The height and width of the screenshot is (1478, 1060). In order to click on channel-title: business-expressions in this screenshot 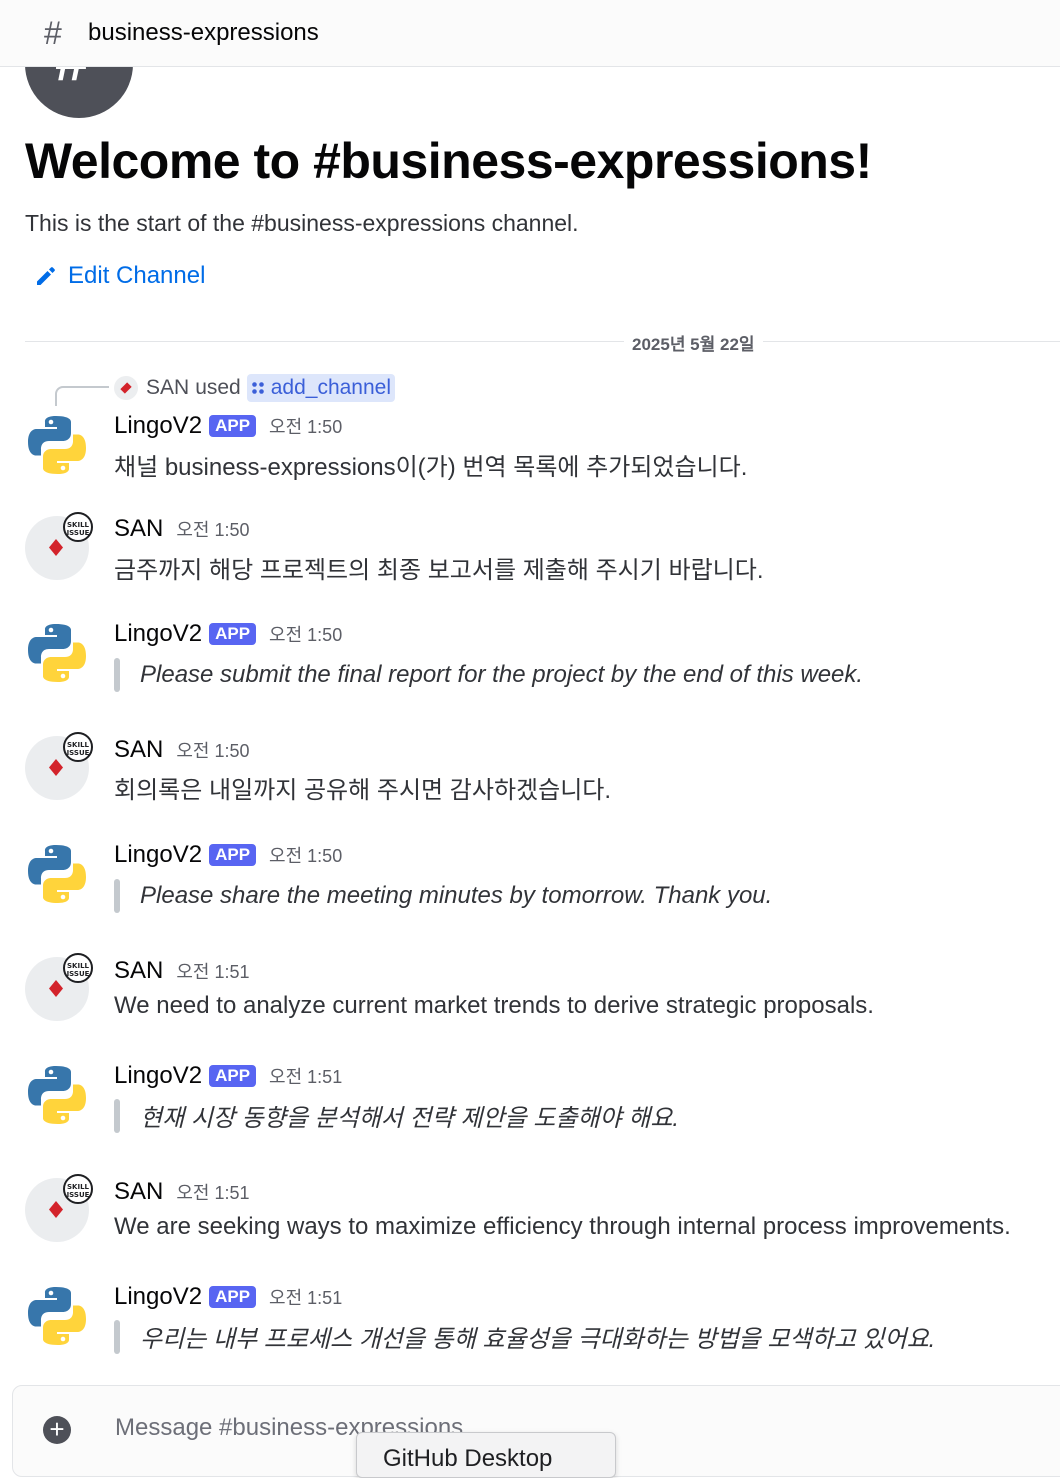, I will do `click(203, 32)`.